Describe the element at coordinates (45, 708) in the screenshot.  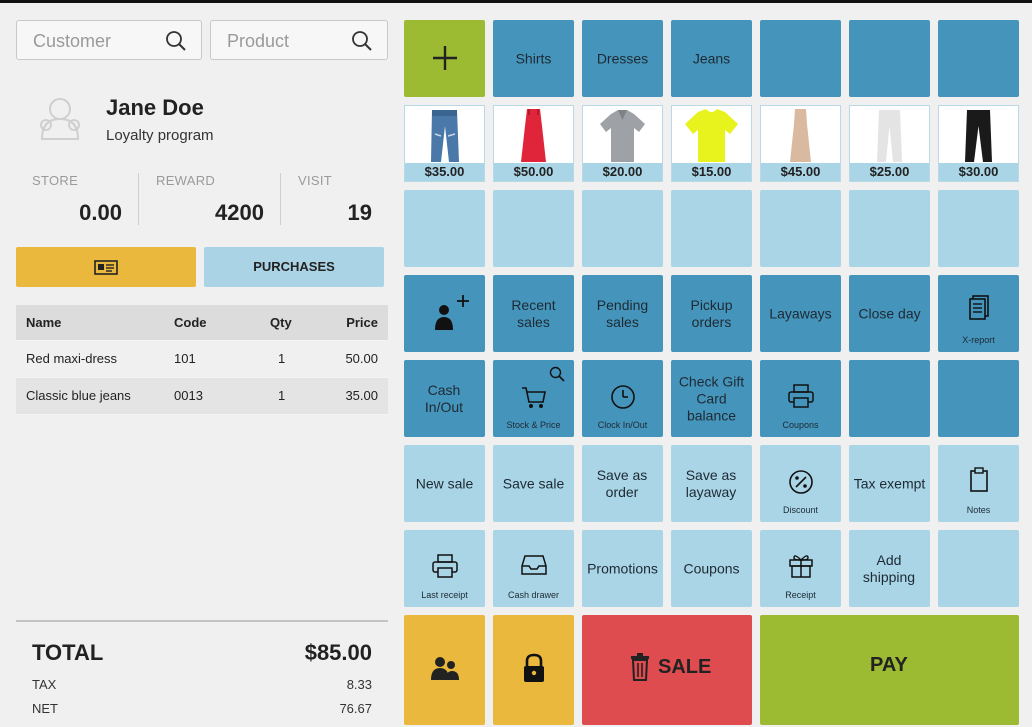
I see `net-label: NET` at that location.